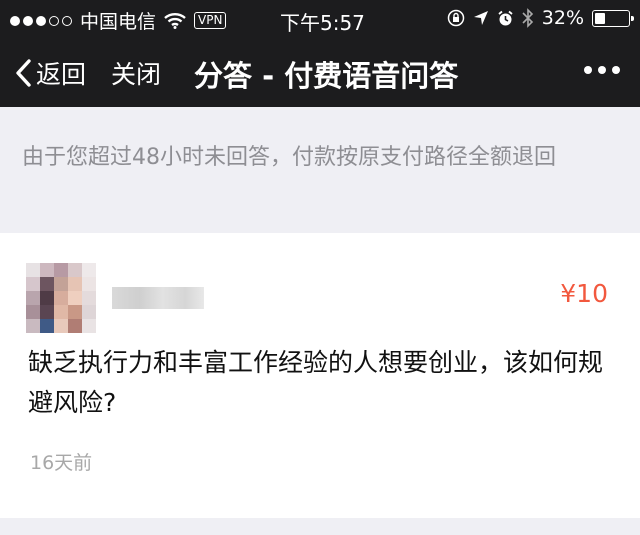  I want to click on refund-notice-text: 由于您超过48小时未回答，付款按原支付路径全额退回, so click(289, 157).